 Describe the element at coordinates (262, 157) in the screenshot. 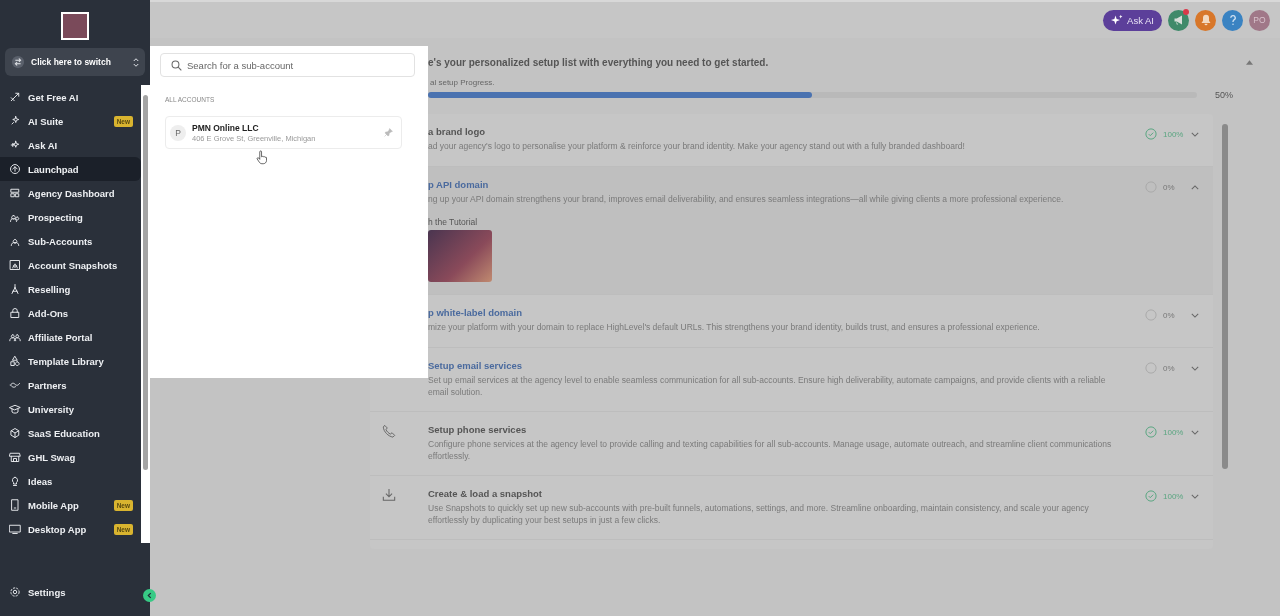

I see `hand-cursor-icon` at that location.